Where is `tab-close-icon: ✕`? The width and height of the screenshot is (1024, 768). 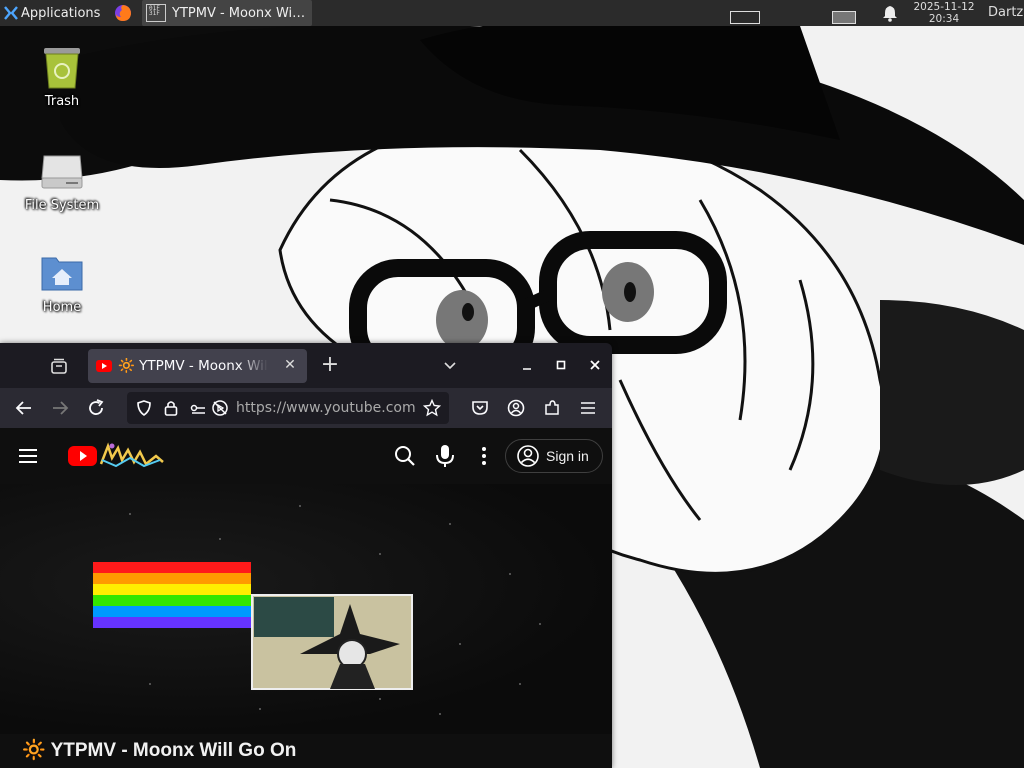
tab-close-icon: ✕ is located at coordinates (290, 365).